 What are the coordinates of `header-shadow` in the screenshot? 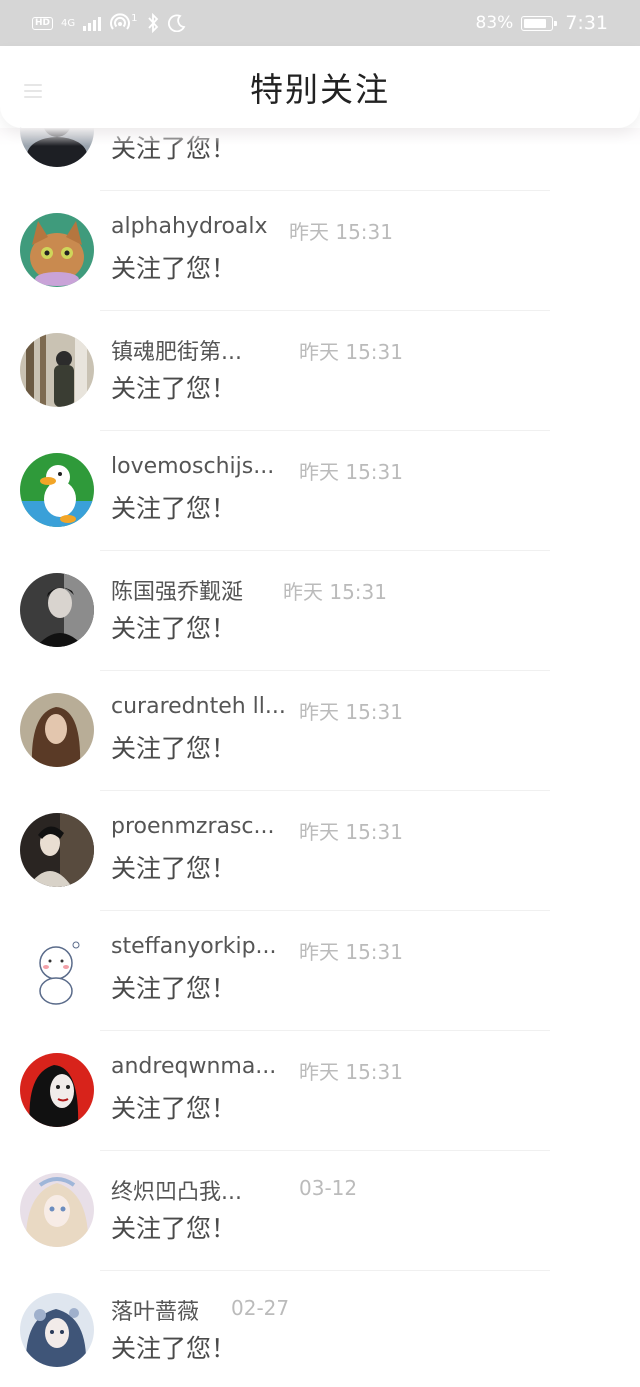 It's located at (320, 137).